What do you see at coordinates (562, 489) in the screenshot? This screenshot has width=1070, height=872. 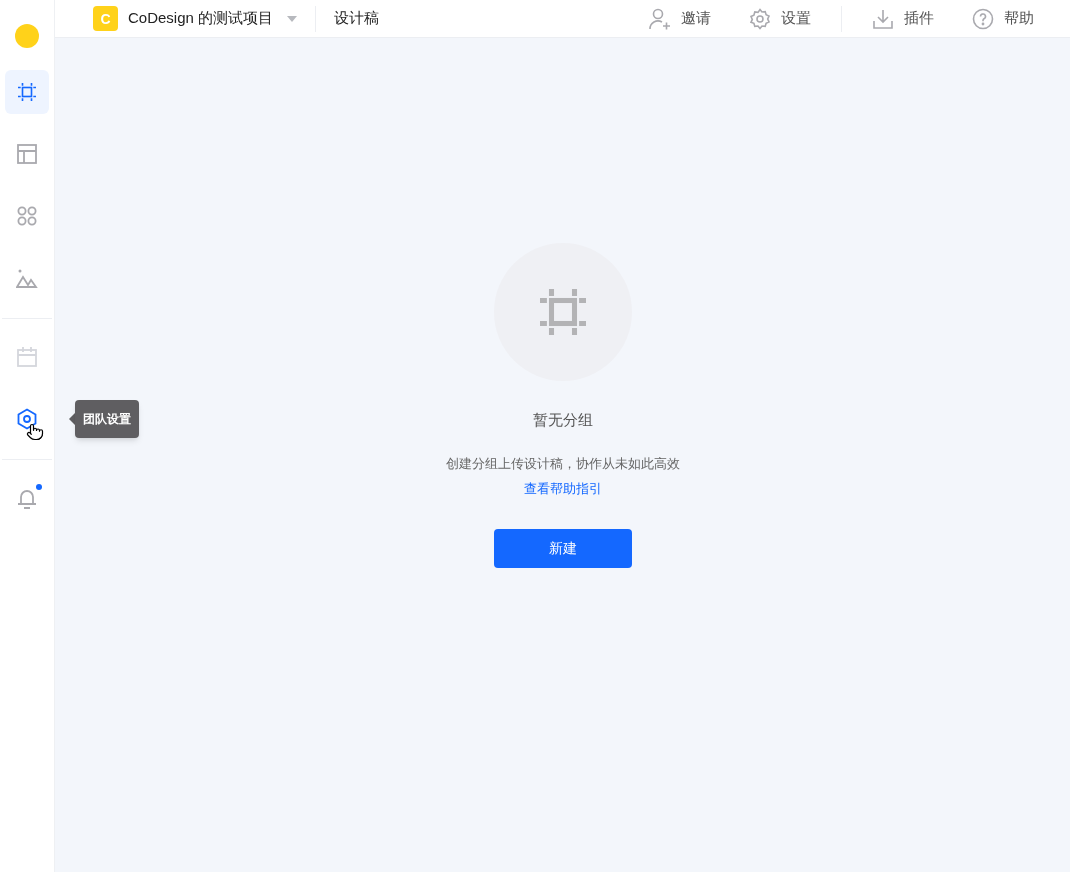 I see `help-link: 查看帮助指引` at bounding box center [562, 489].